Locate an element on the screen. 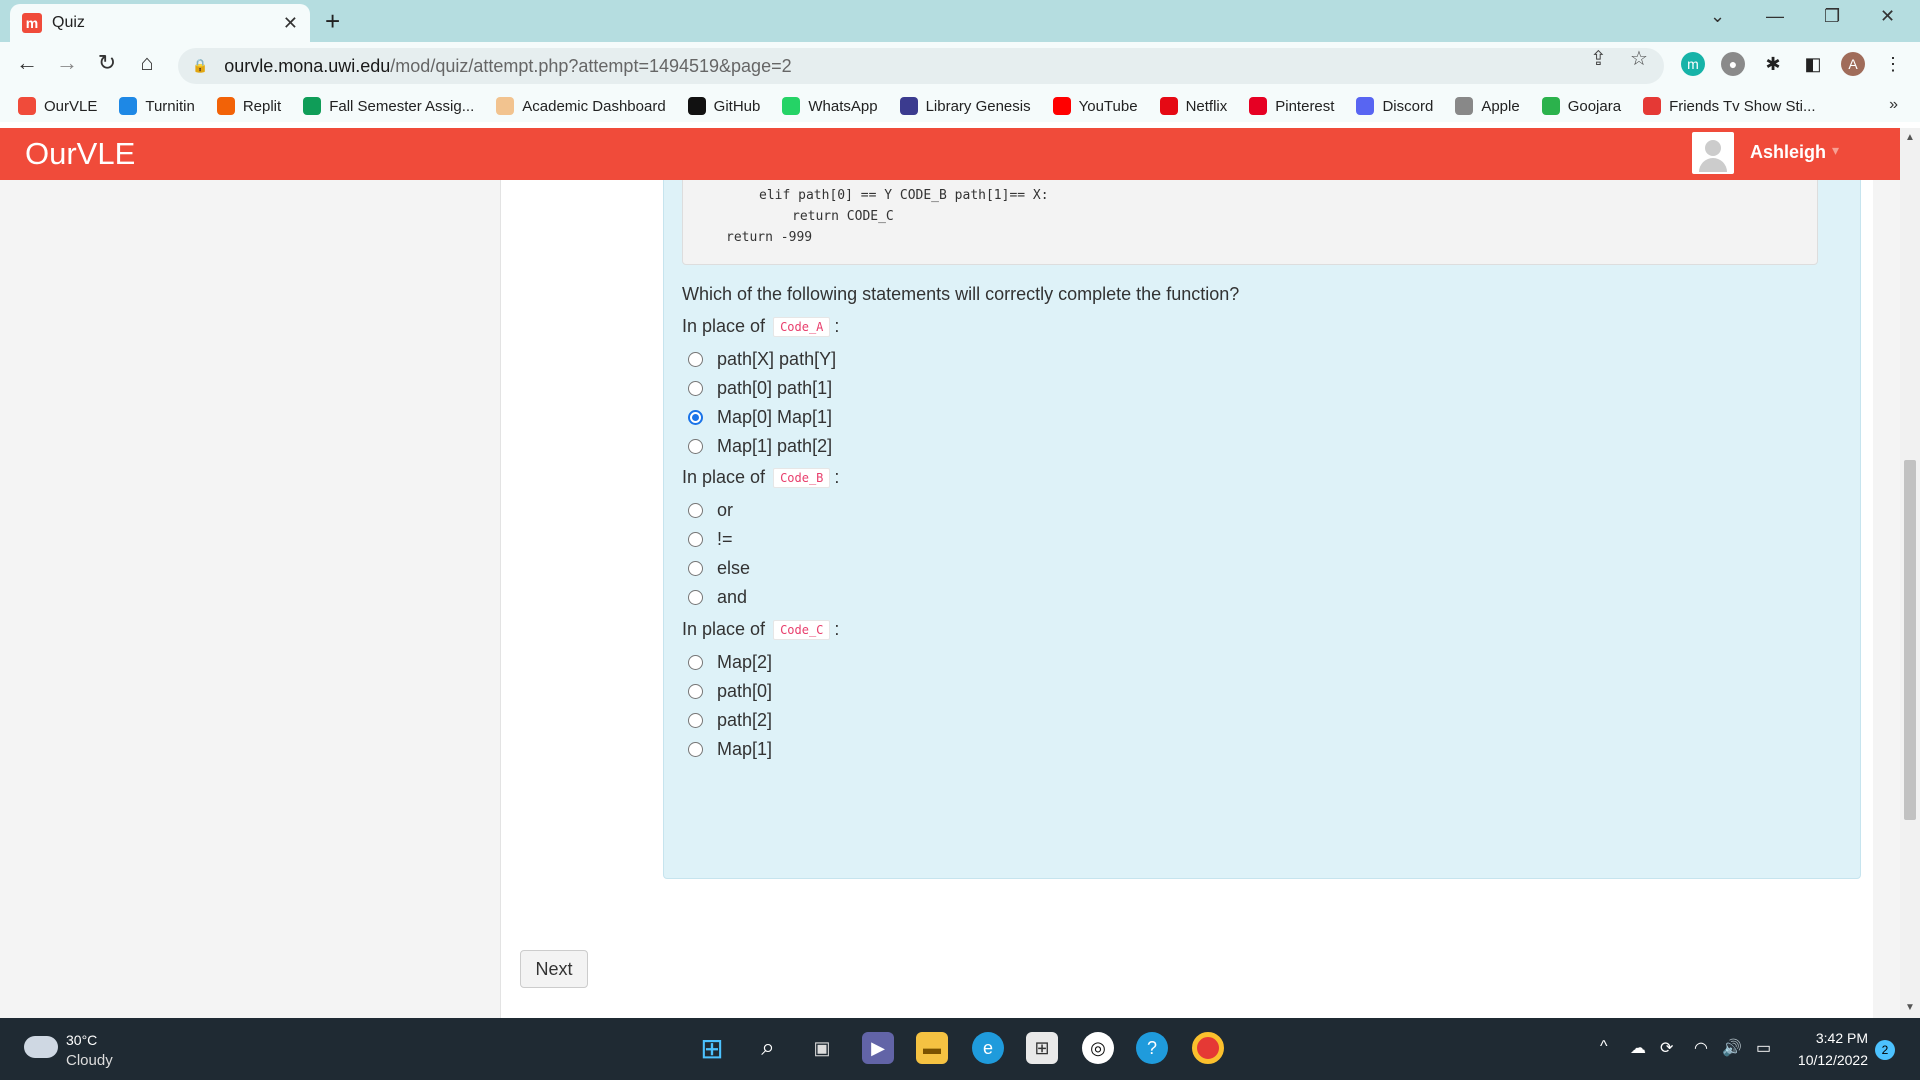 The width and height of the screenshot is (1920, 1080). scroll-thumb is located at coordinates (1910, 640).